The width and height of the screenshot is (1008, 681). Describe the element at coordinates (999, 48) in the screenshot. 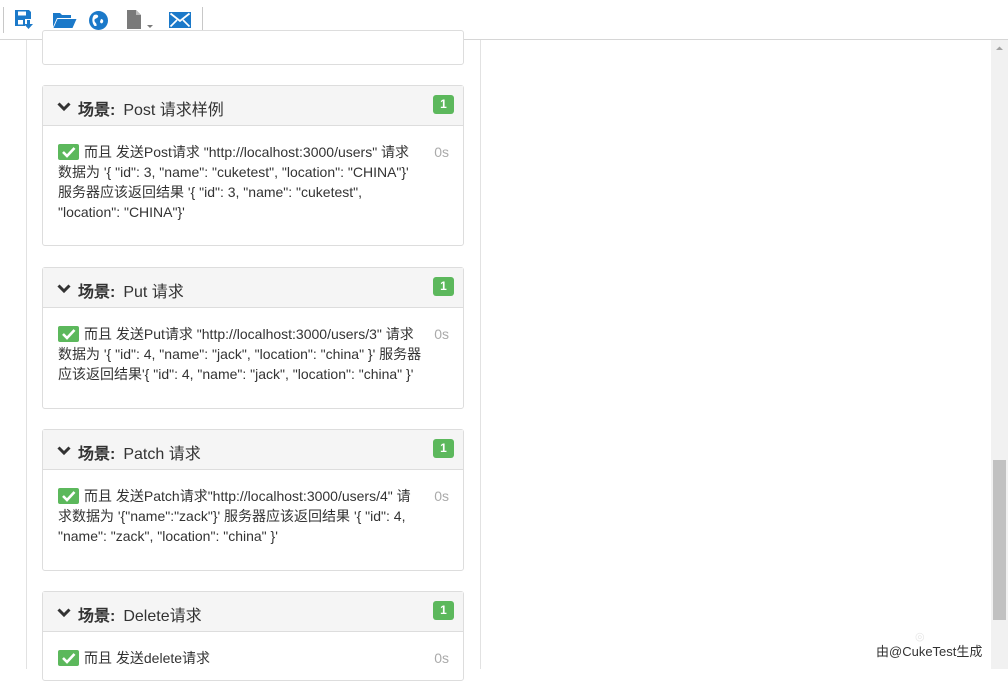

I see `scroll-up-arrow` at that location.